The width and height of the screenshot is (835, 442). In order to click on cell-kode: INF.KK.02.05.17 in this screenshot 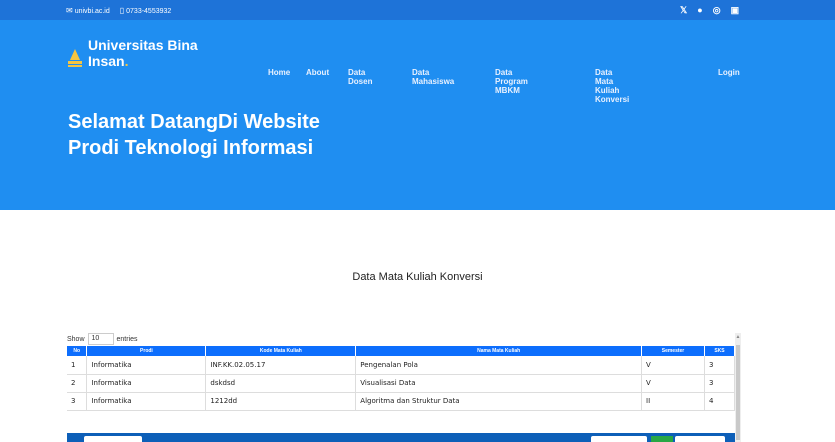, I will do `click(281, 365)`.